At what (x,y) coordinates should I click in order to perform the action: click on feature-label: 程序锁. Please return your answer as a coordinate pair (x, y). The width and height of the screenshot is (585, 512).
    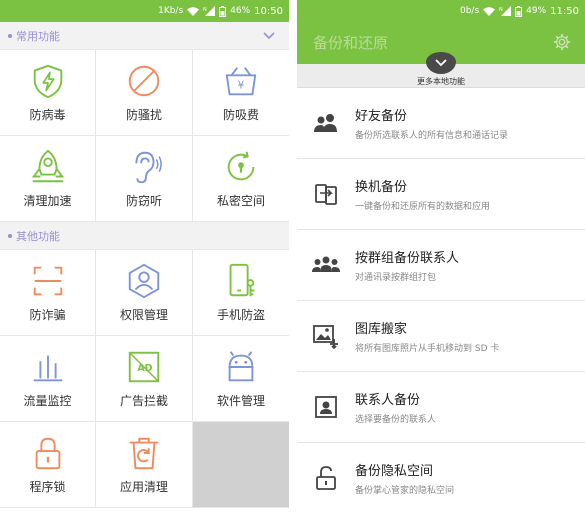
    Looking at the image, I should click on (47, 487).